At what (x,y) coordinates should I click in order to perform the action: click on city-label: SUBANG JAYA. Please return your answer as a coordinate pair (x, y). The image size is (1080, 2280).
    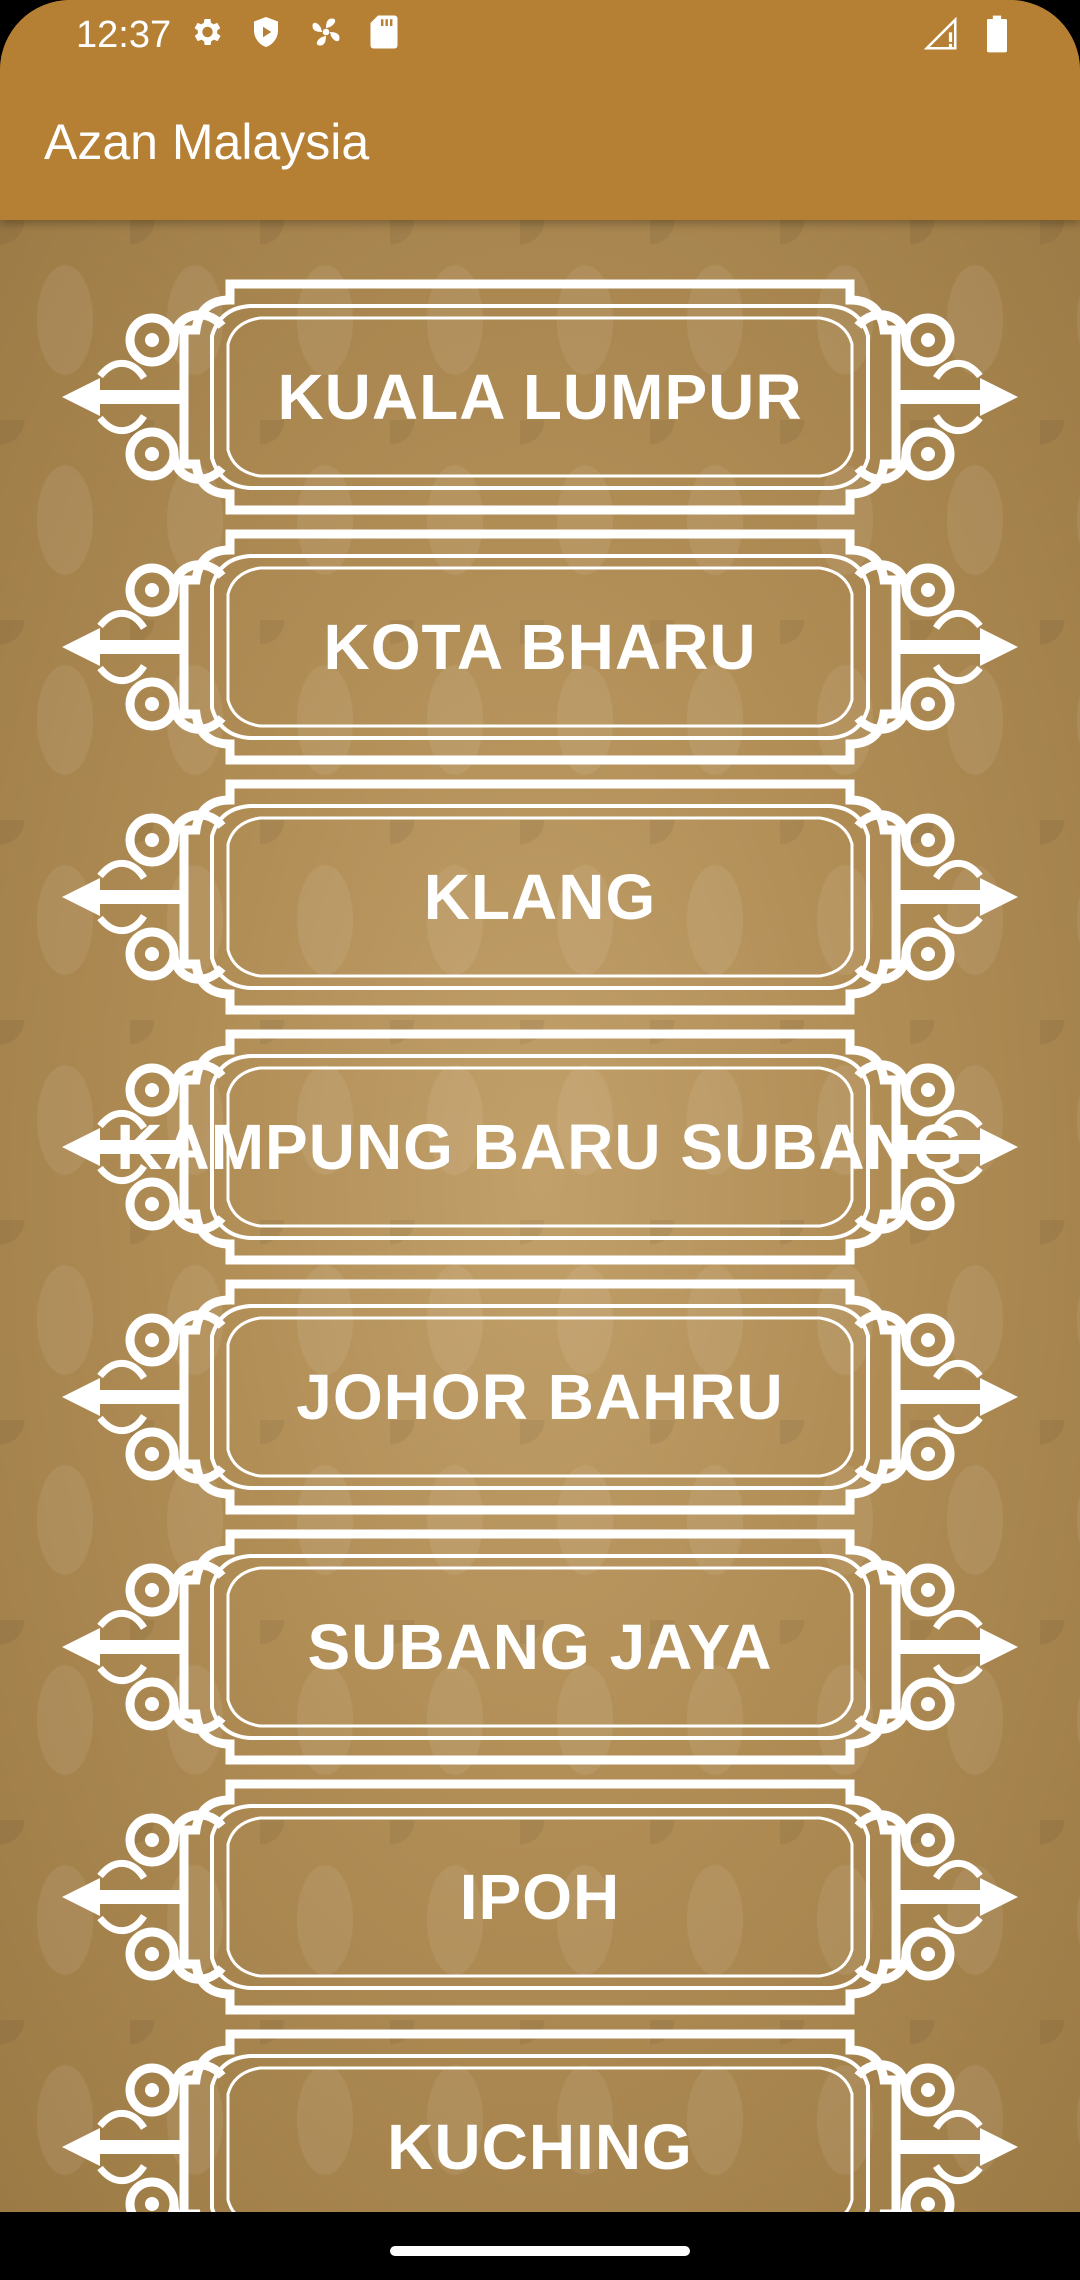
    Looking at the image, I should click on (540, 1647).